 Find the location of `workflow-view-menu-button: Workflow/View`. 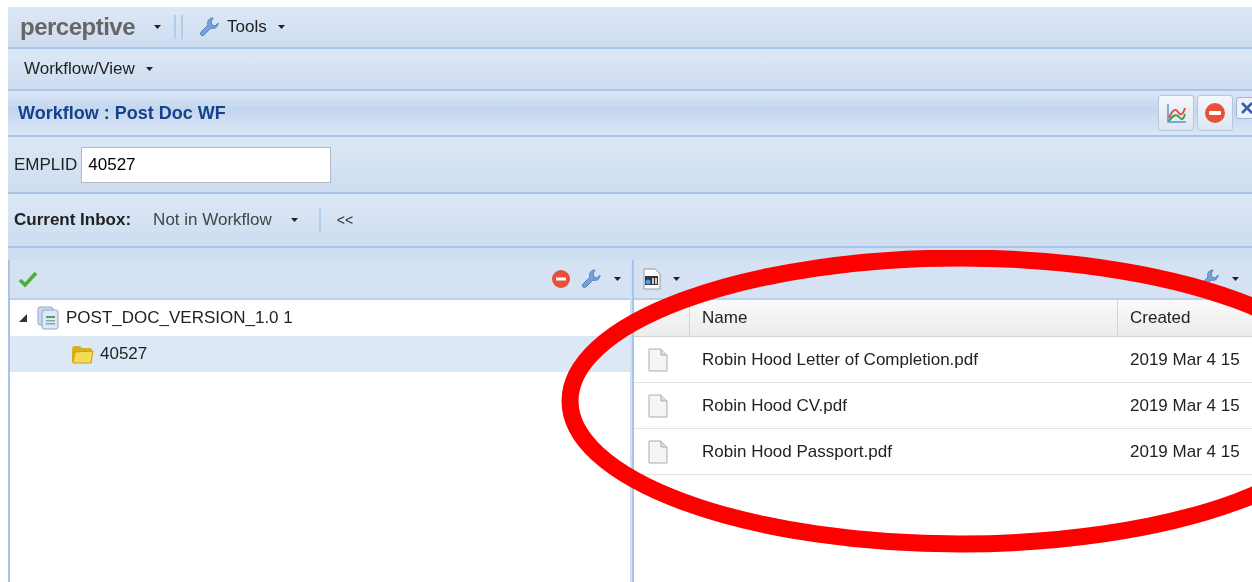

workflow-view-menu-button: Workflow/View is located at coordinates (89, 69).